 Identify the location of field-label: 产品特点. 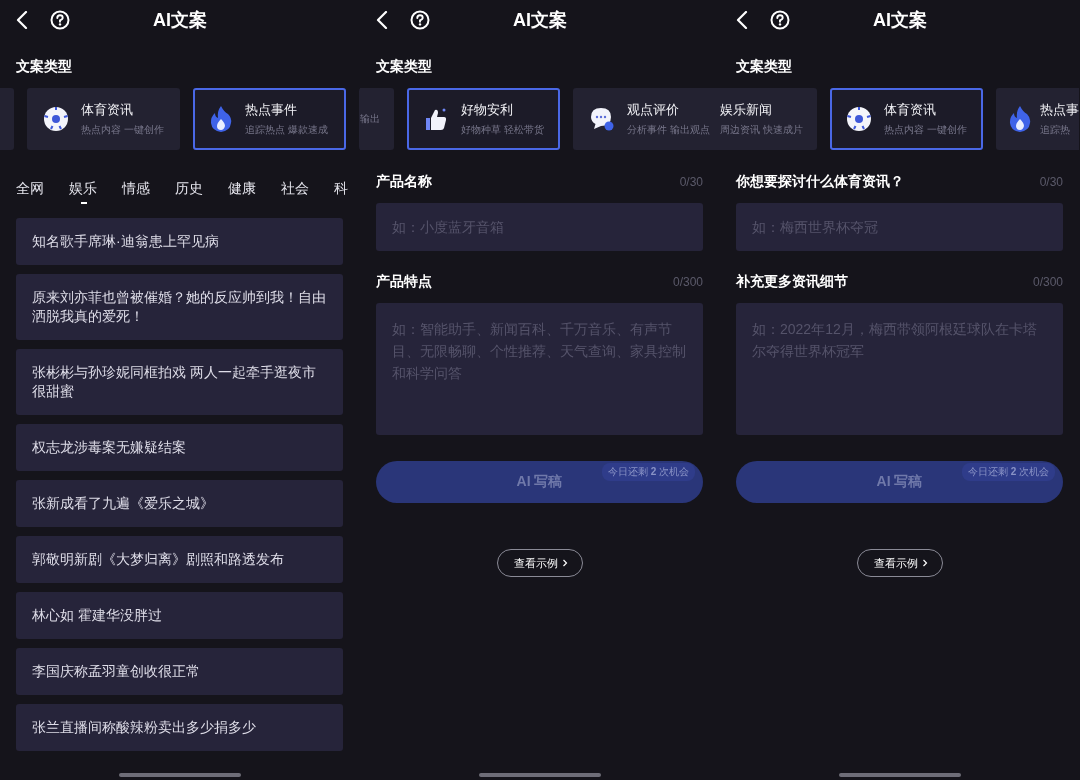
(404, 282).